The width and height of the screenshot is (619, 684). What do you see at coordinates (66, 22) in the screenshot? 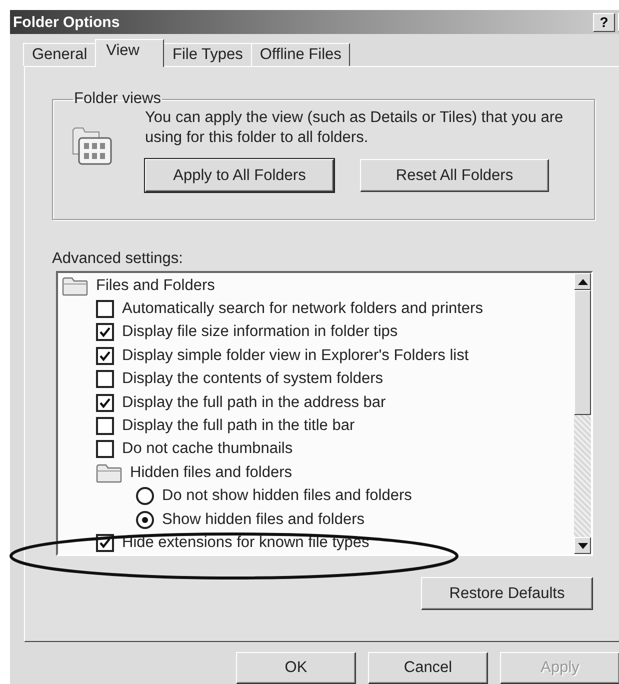
I see `window-title: Folder Options` at bounding box center [66, 22].